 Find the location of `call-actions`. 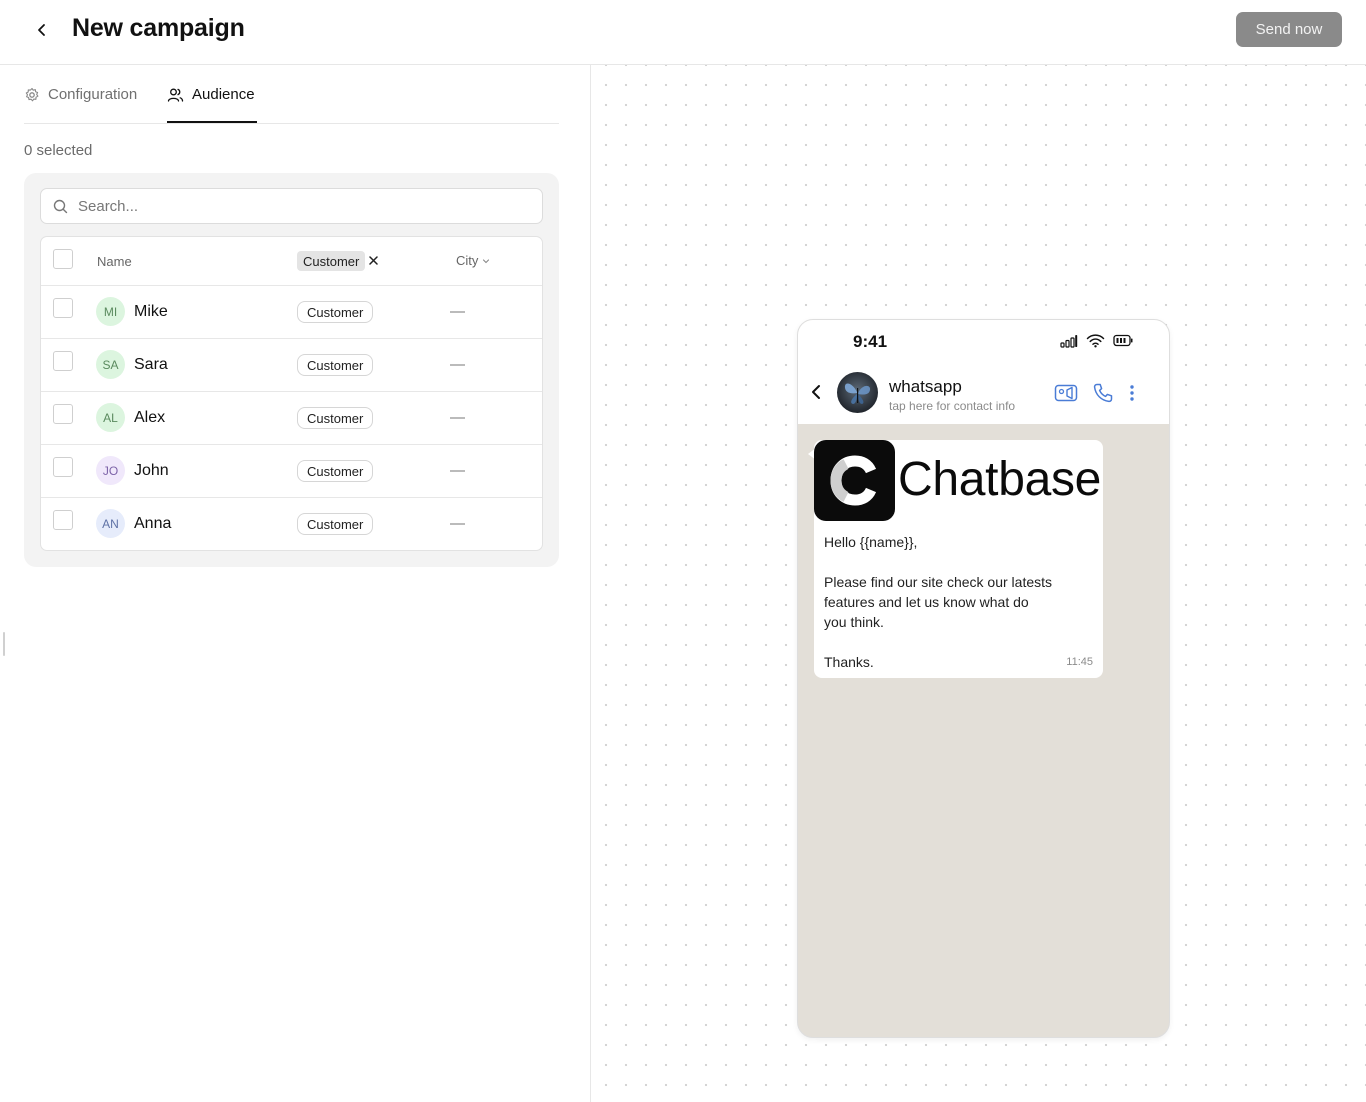

call-actions is located at coordinates (1095, 393).